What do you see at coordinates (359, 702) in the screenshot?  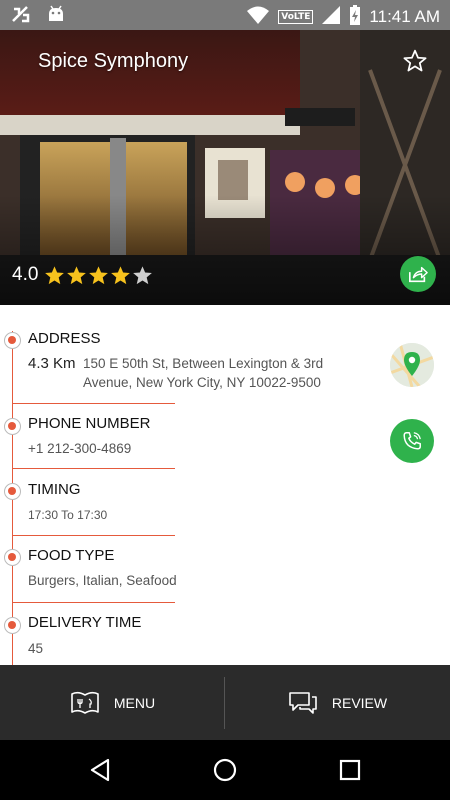 I see `review-label: REVIEW` at bounding box center [359, 702].